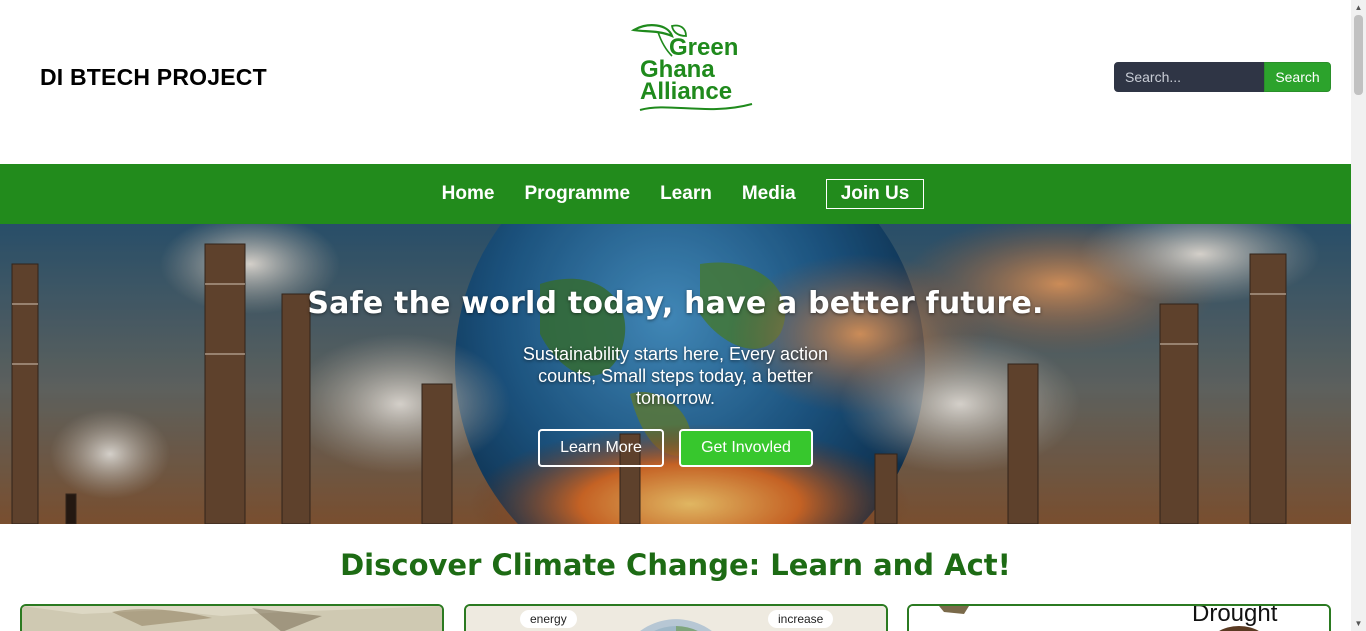 This screenshot has height=631, width=1366. I want to click on card-label: Drought, so click(1235, 615).